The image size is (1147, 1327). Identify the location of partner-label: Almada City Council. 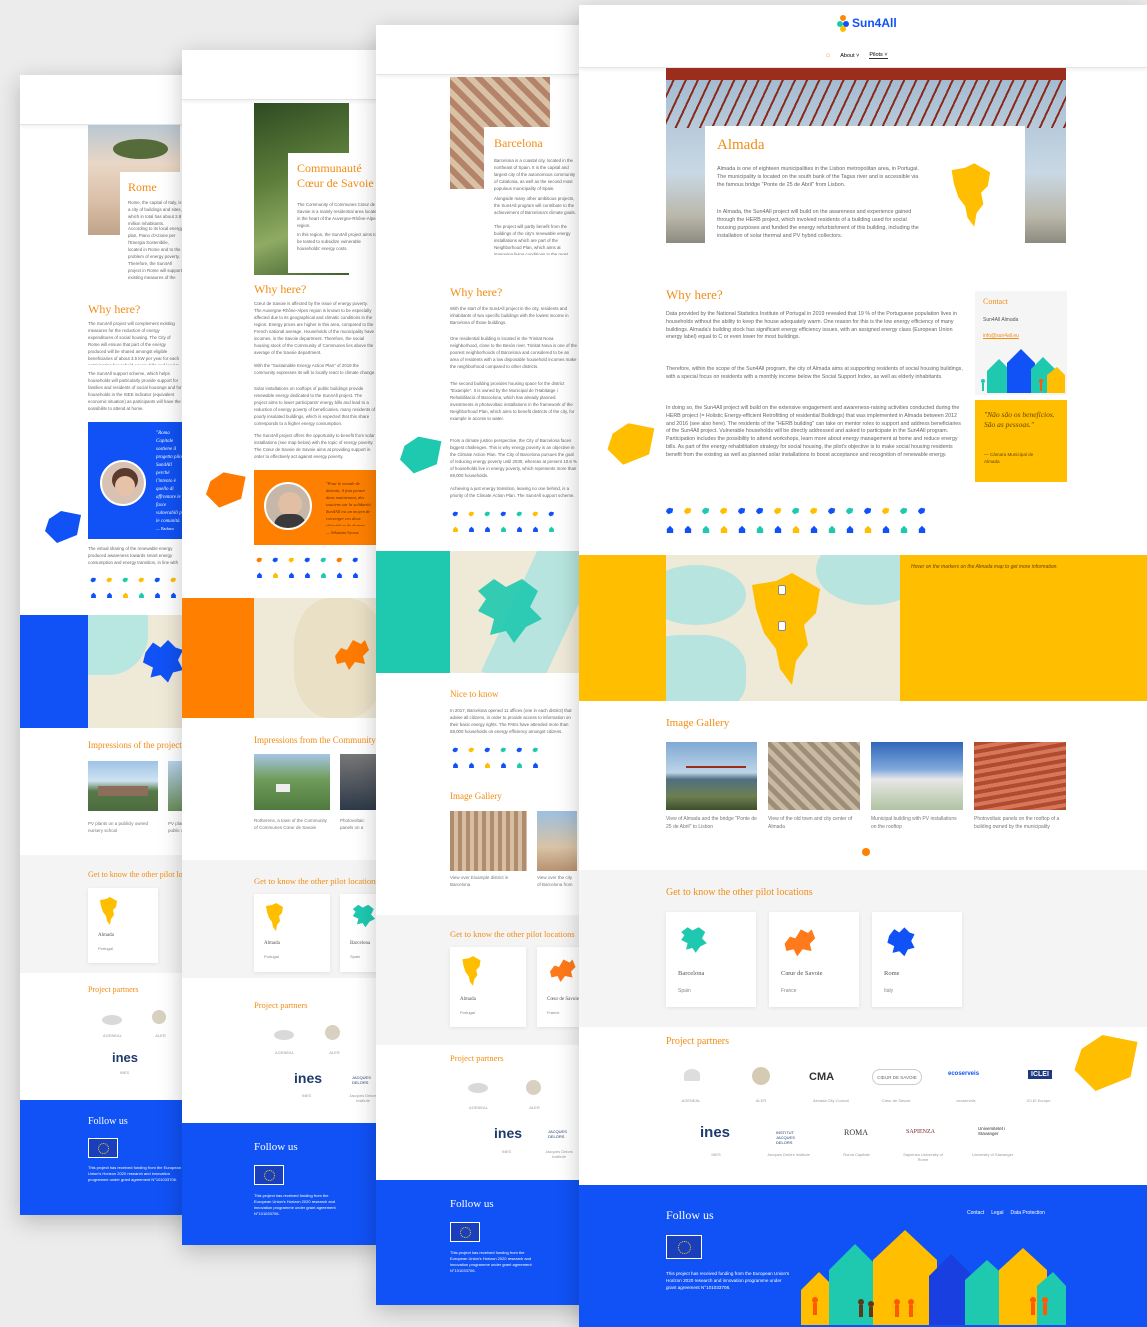
(830, 1100).